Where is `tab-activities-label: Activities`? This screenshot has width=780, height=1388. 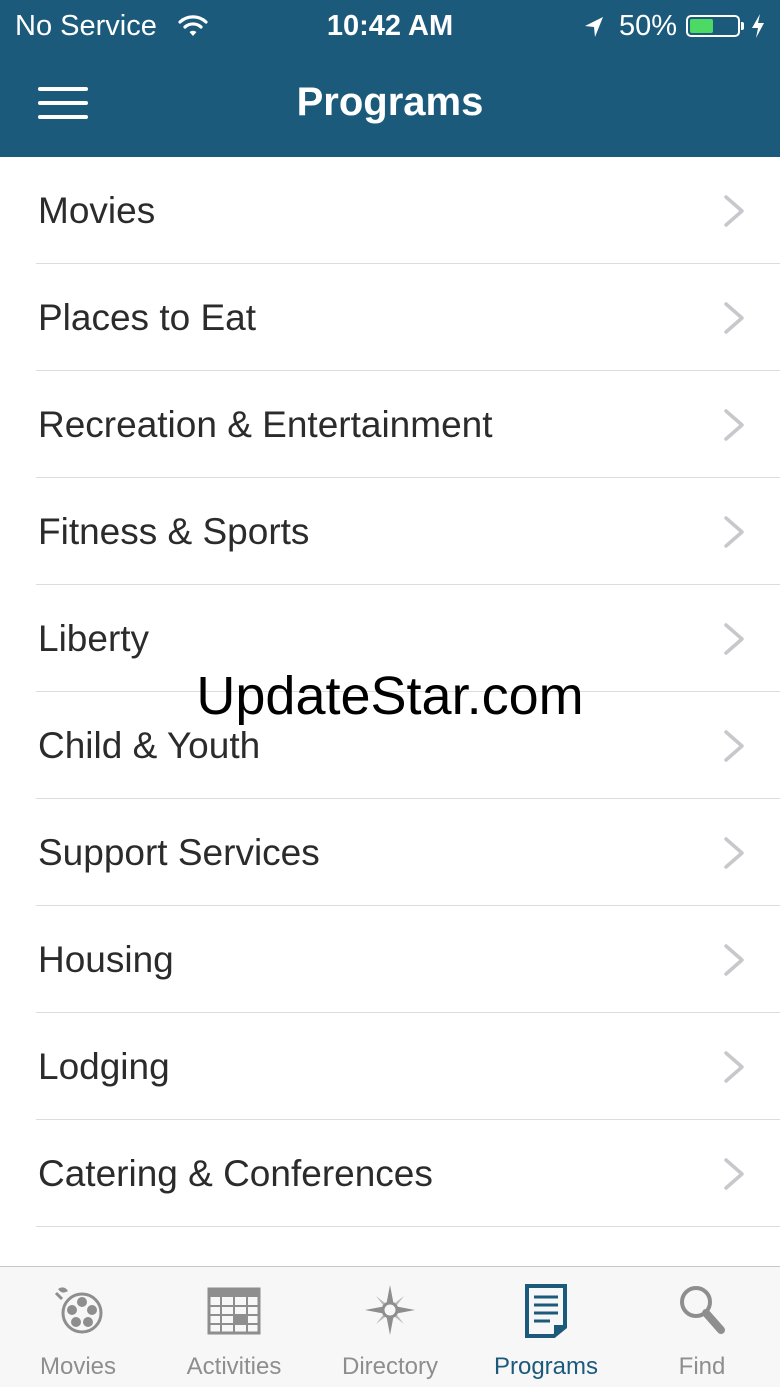 tab-activities-label: Activities is located at coordinates (234, 1366).